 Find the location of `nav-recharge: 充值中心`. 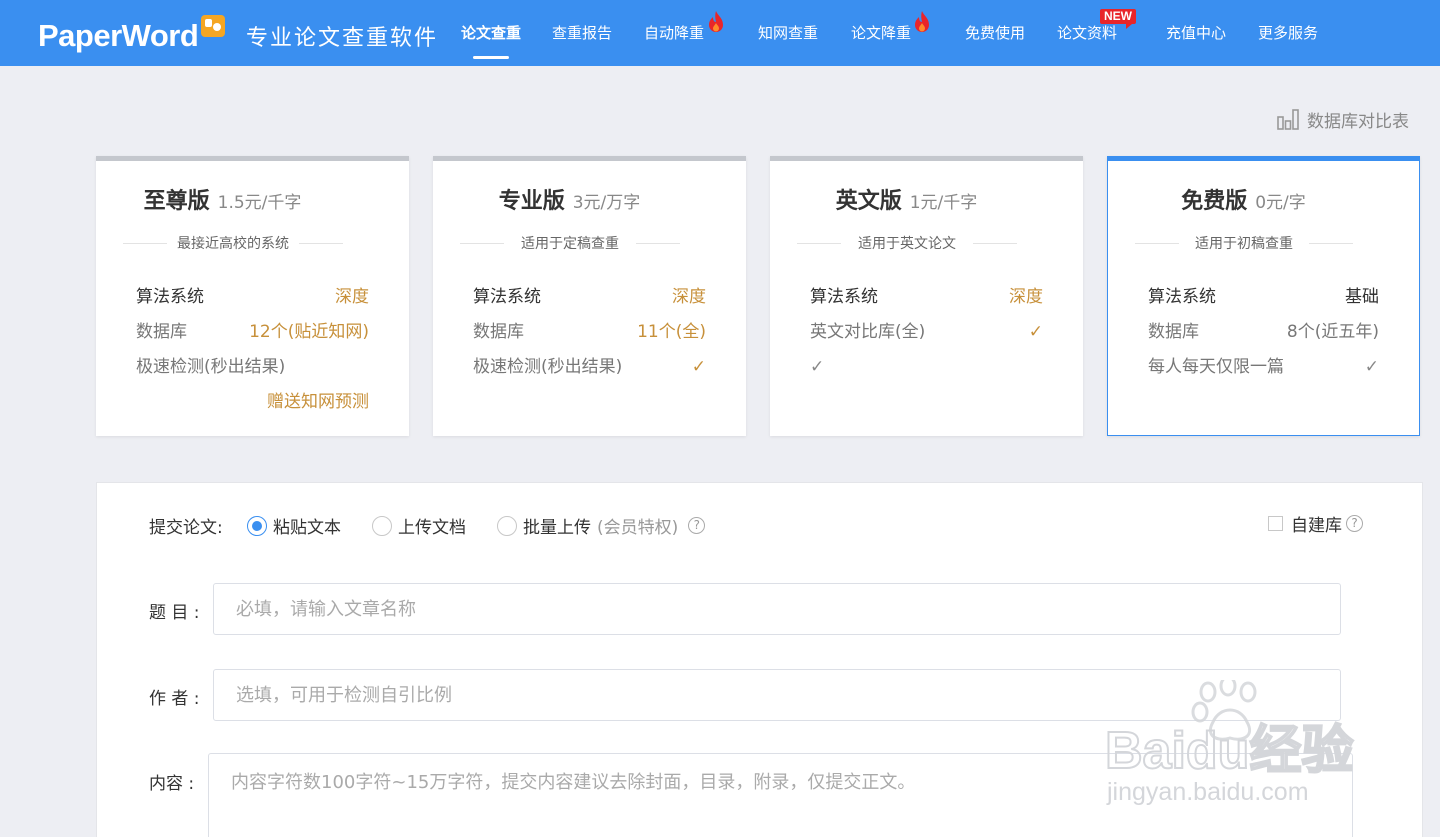

nav-recharge: 充值中心 is located at coordinates (1196, 33).